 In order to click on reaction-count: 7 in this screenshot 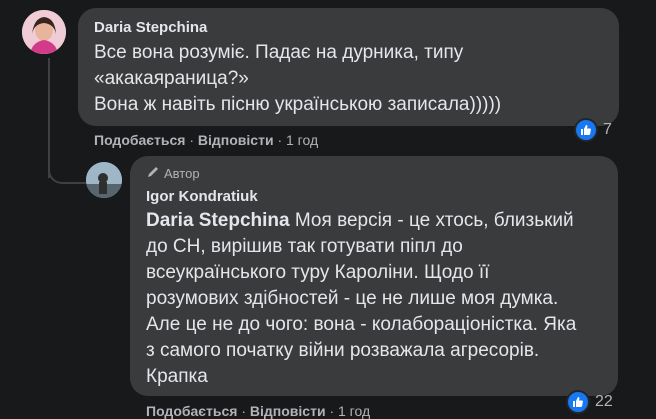, I will do `click(607, 129)`.